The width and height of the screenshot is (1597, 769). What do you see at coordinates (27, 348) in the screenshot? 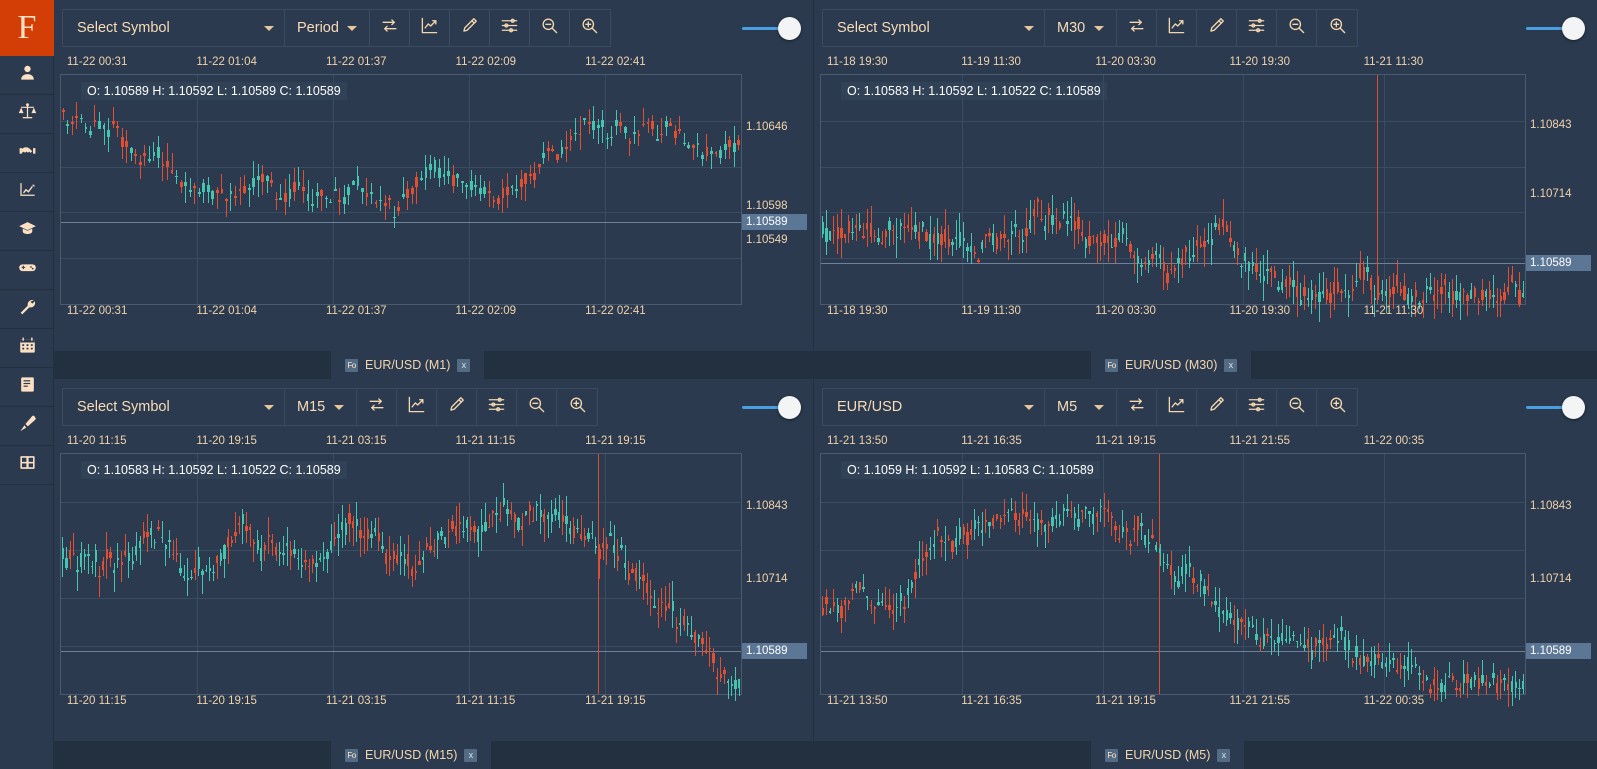
I see `sidebar-item-calendar` at bounding box center [27, 348].